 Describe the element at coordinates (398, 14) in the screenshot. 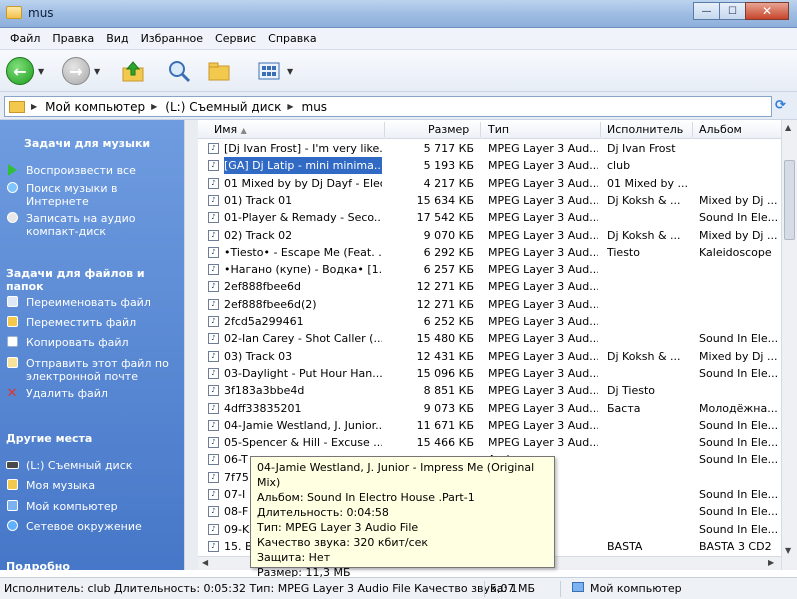

I see `title-bar: mus — ☐ ✕` at that location.